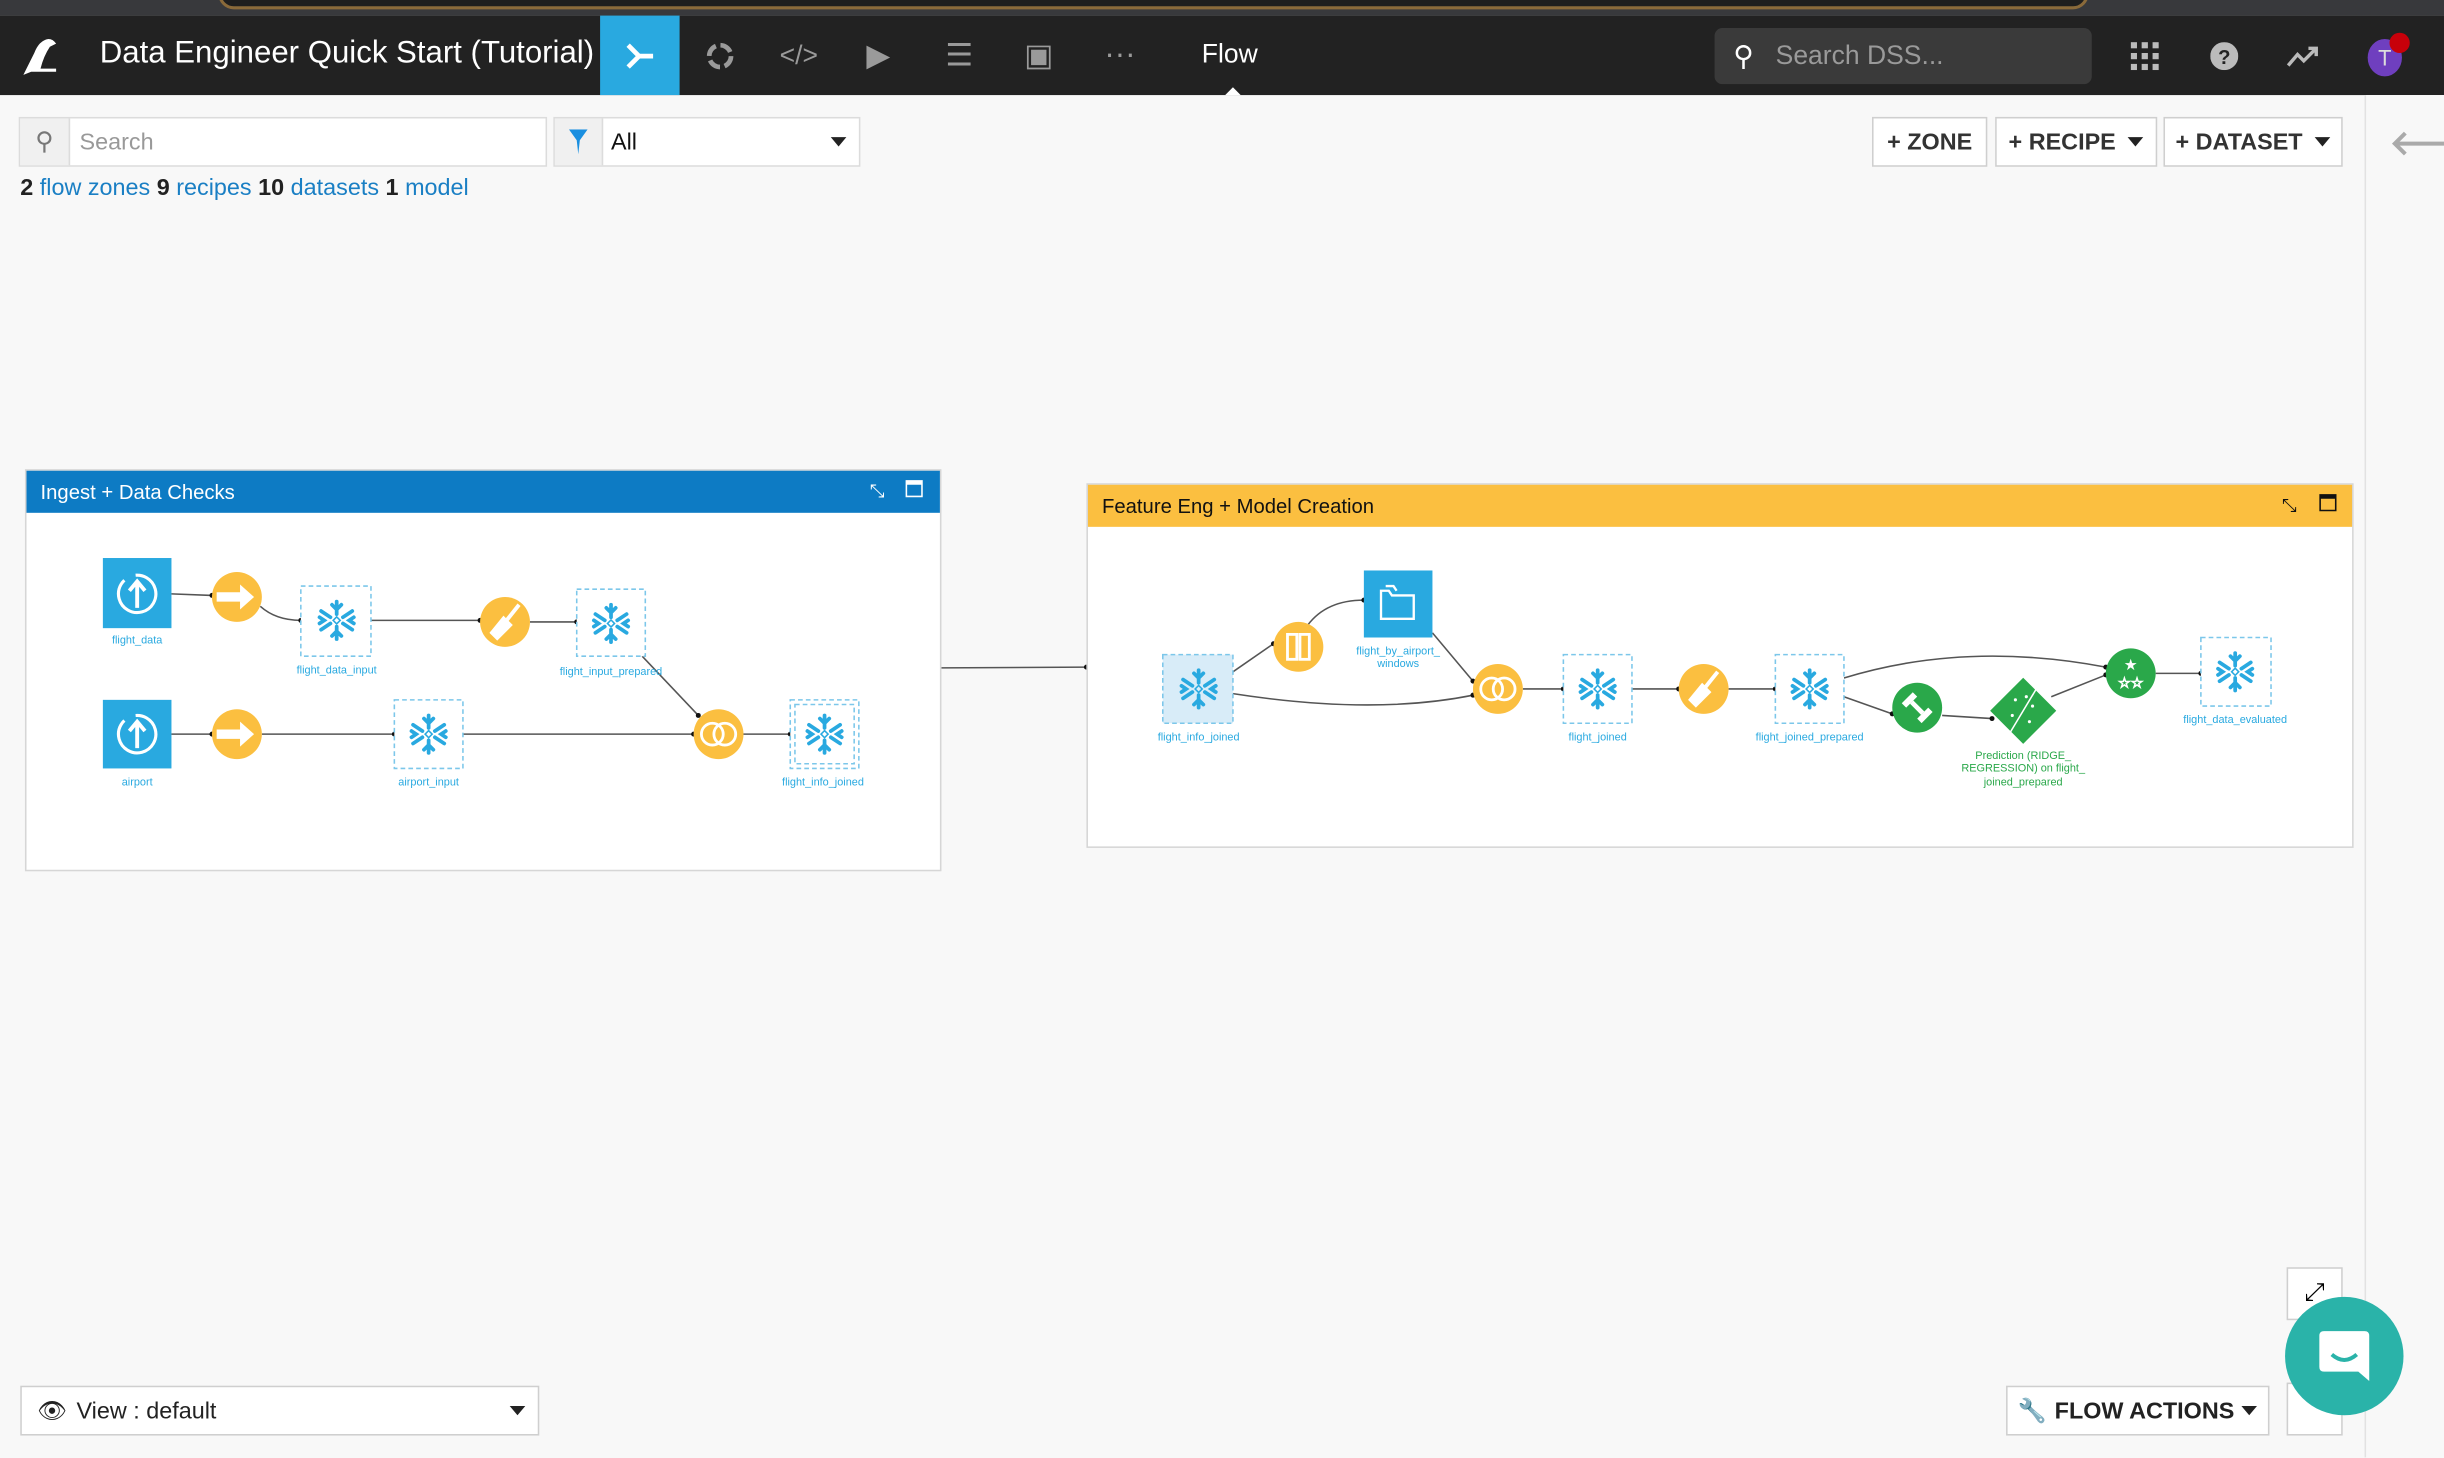 The image size is (2444, 1458). I want to click on svg-text: flight_joined, so click(1598, 737).